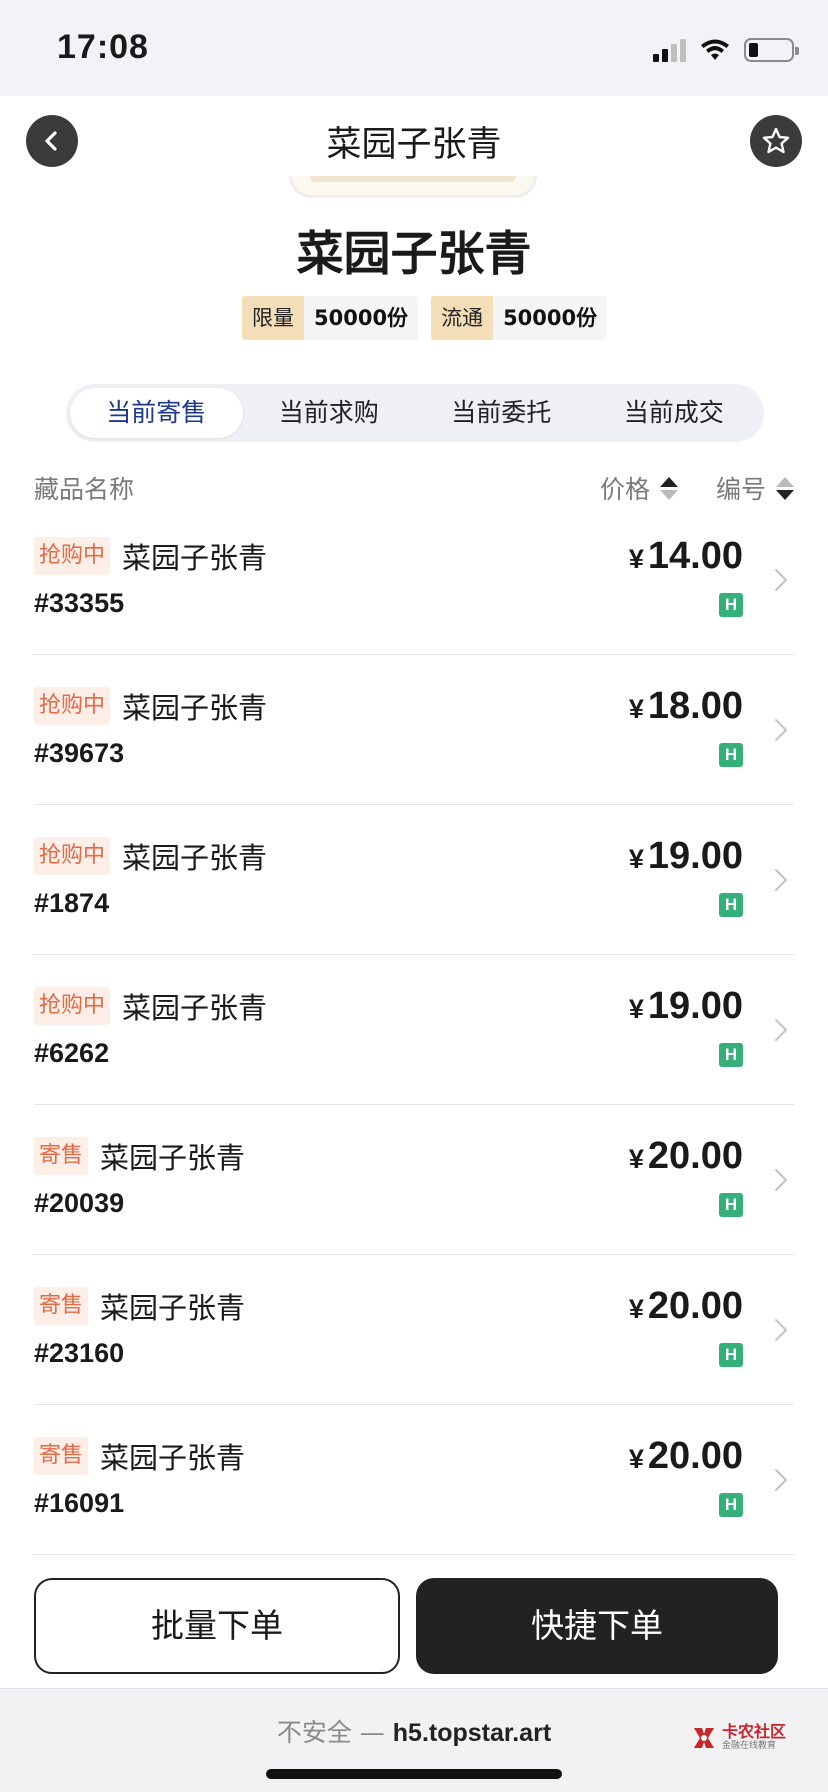  What do you see at coordinates (414, 580) in the screenshot?
I see `listing-row: 抢购中 菜园子张青 #33355 ¥14.00 H` at bounding box center [414, 580].